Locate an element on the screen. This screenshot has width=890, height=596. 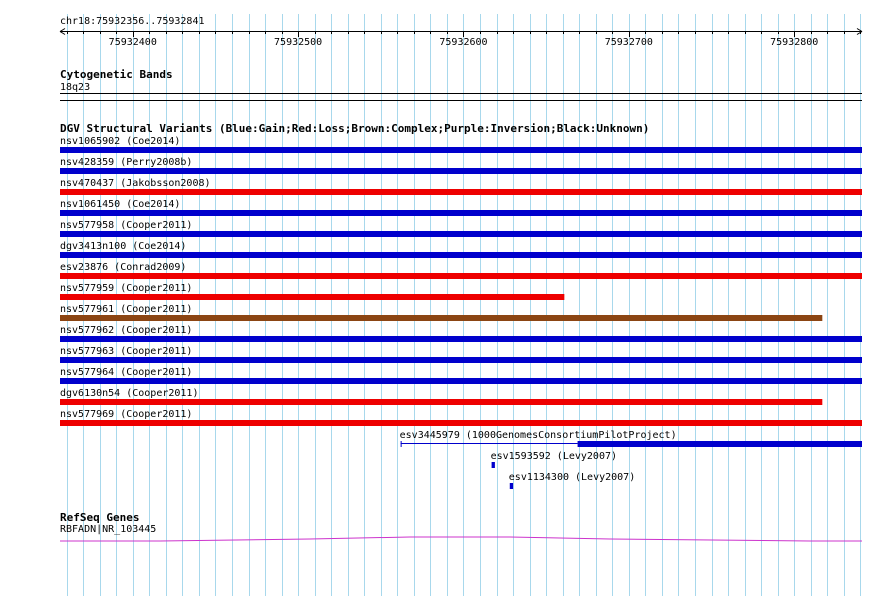
variant-label: nsv1065902 (Coe2014) is located at coordinates (120, 141).